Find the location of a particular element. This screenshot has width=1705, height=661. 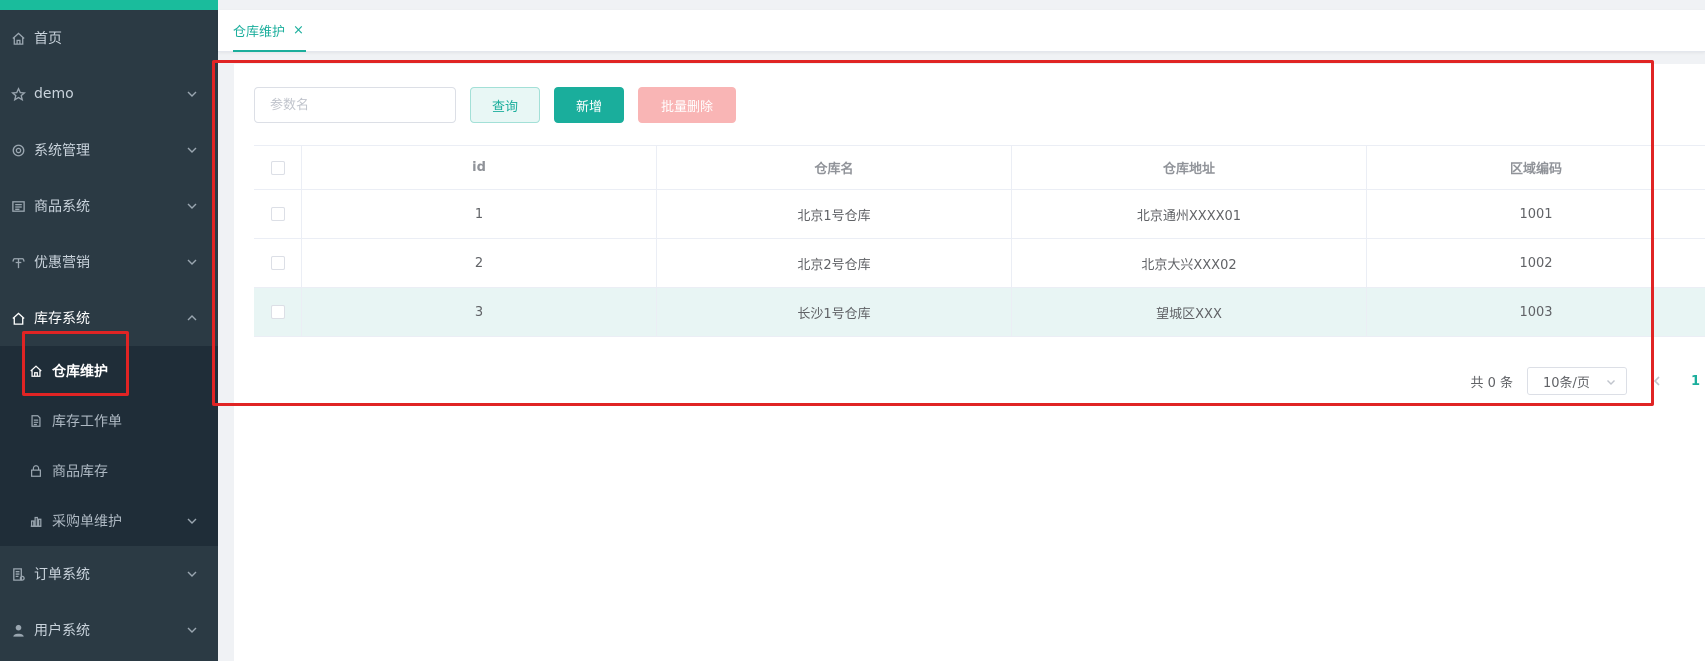

prev-page-icon is located at coordinates (1657, 381).